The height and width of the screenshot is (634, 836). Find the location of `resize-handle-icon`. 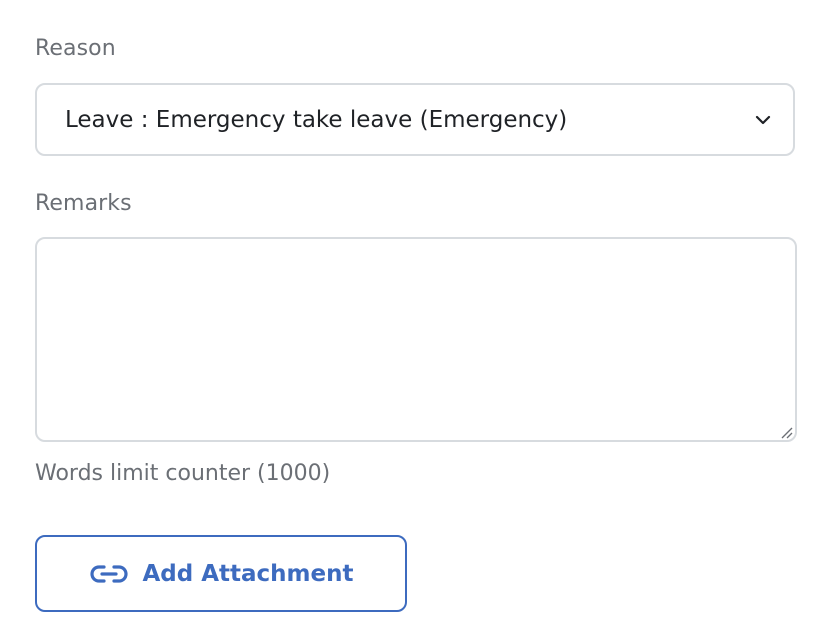

resize-handle-icon is located at coordinates (786, 431).